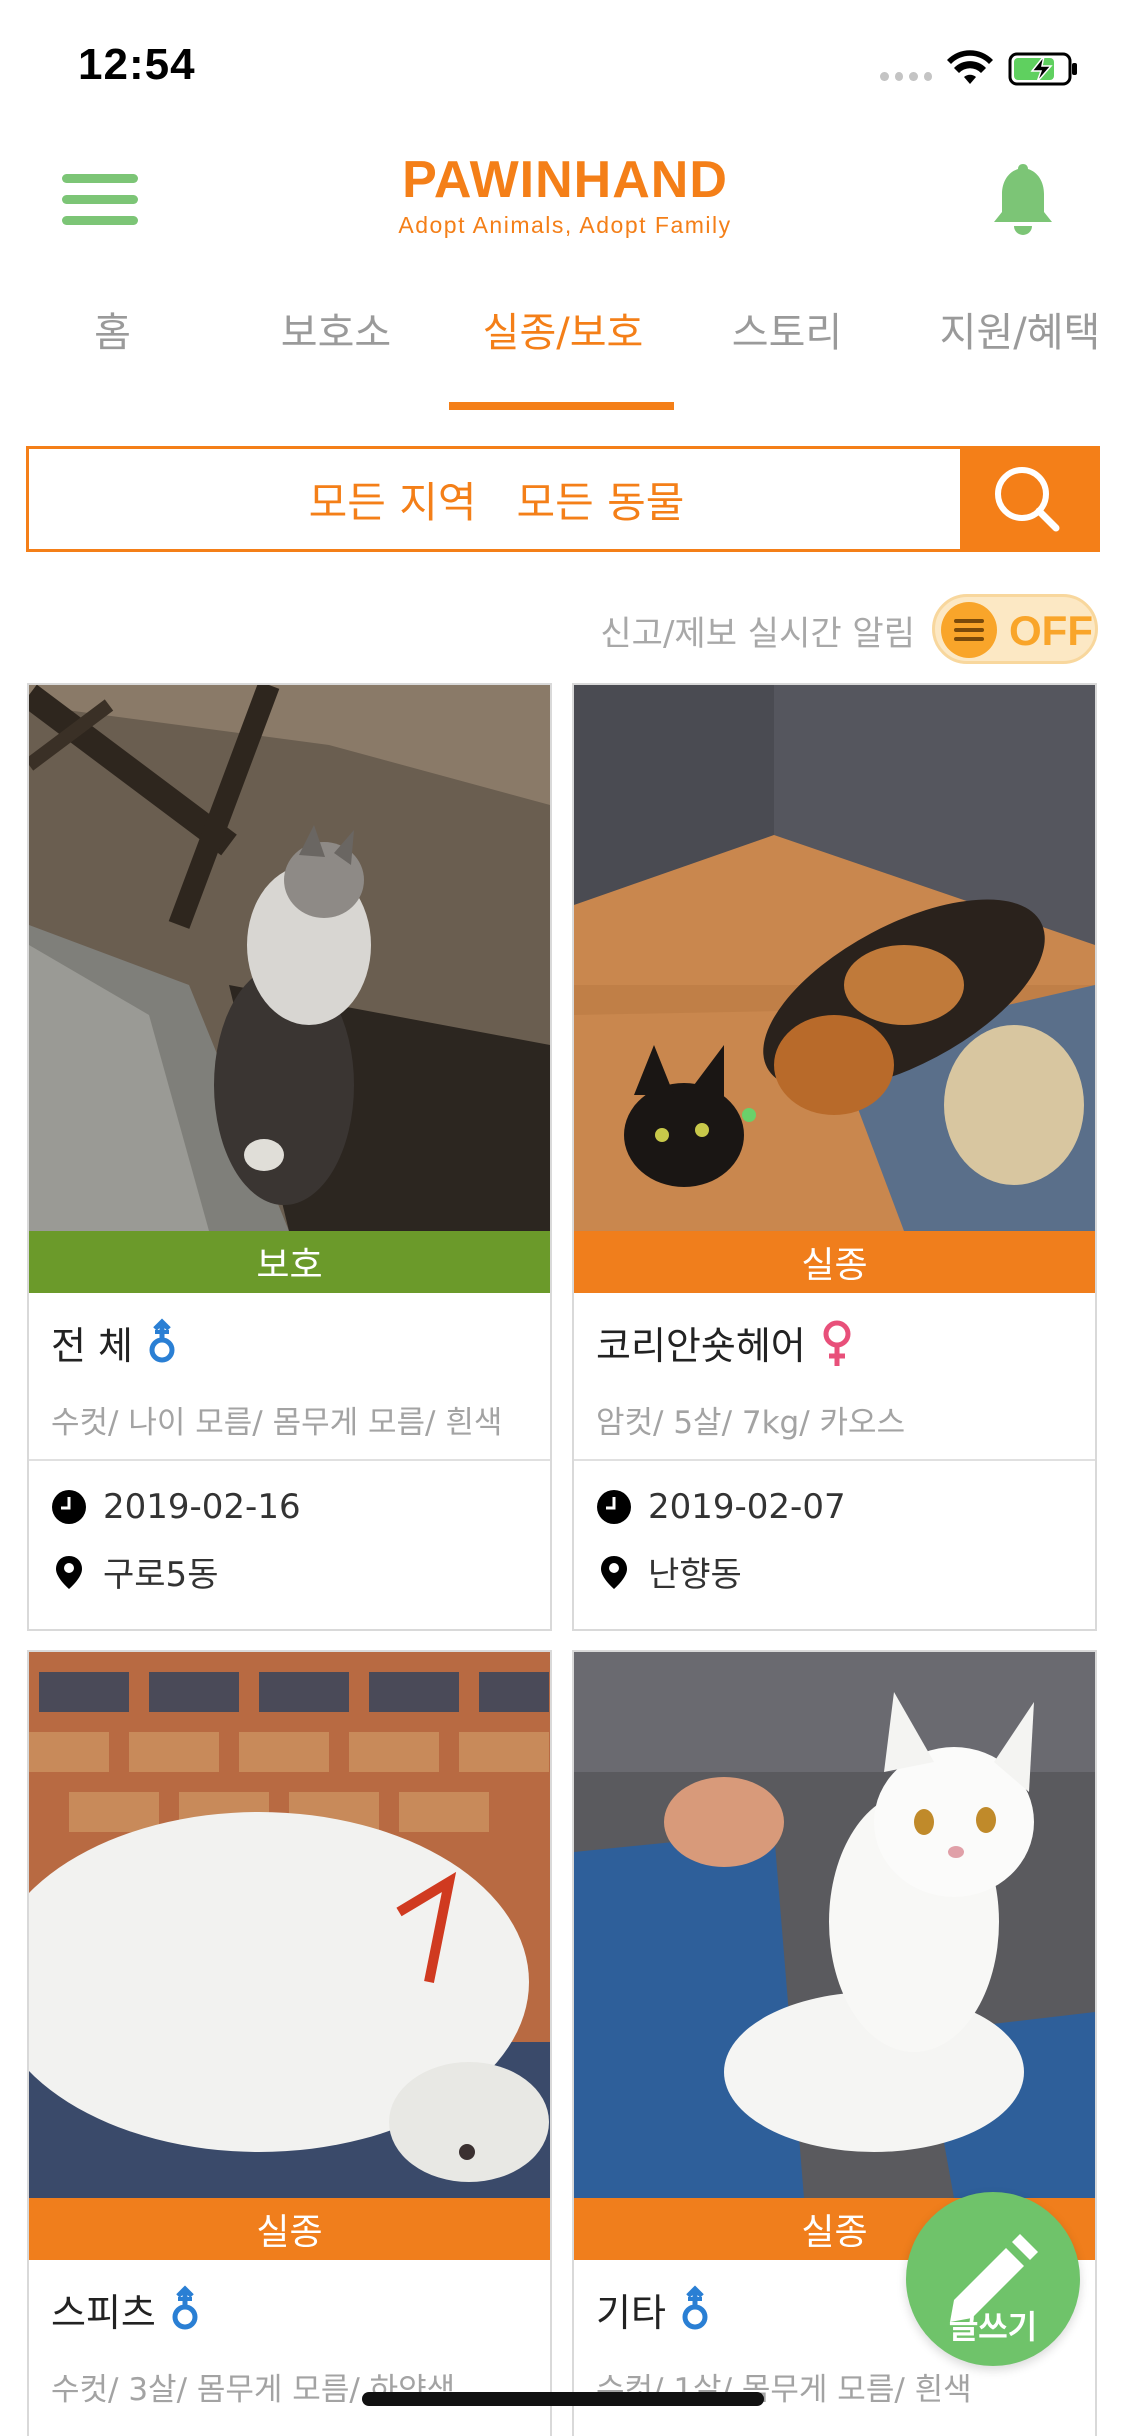  What do you see at coordinates (289, 1262) in the screenshot?
I see `status-badge: 보호` at bounding box center [289, 1262].